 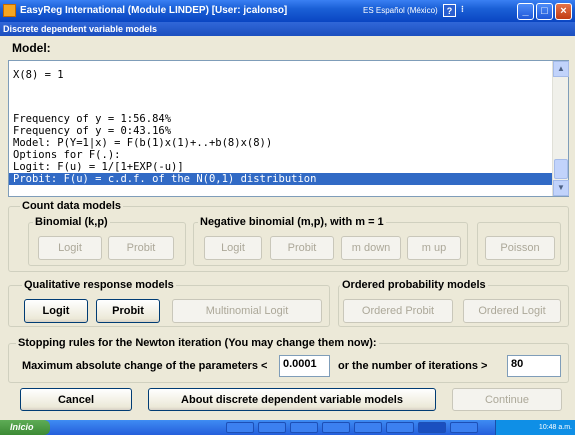 What do you see at coordinates (70, 248) in the screenshot?
I see `binomial-logit-button: Logit` at bounding box center [70, 248].